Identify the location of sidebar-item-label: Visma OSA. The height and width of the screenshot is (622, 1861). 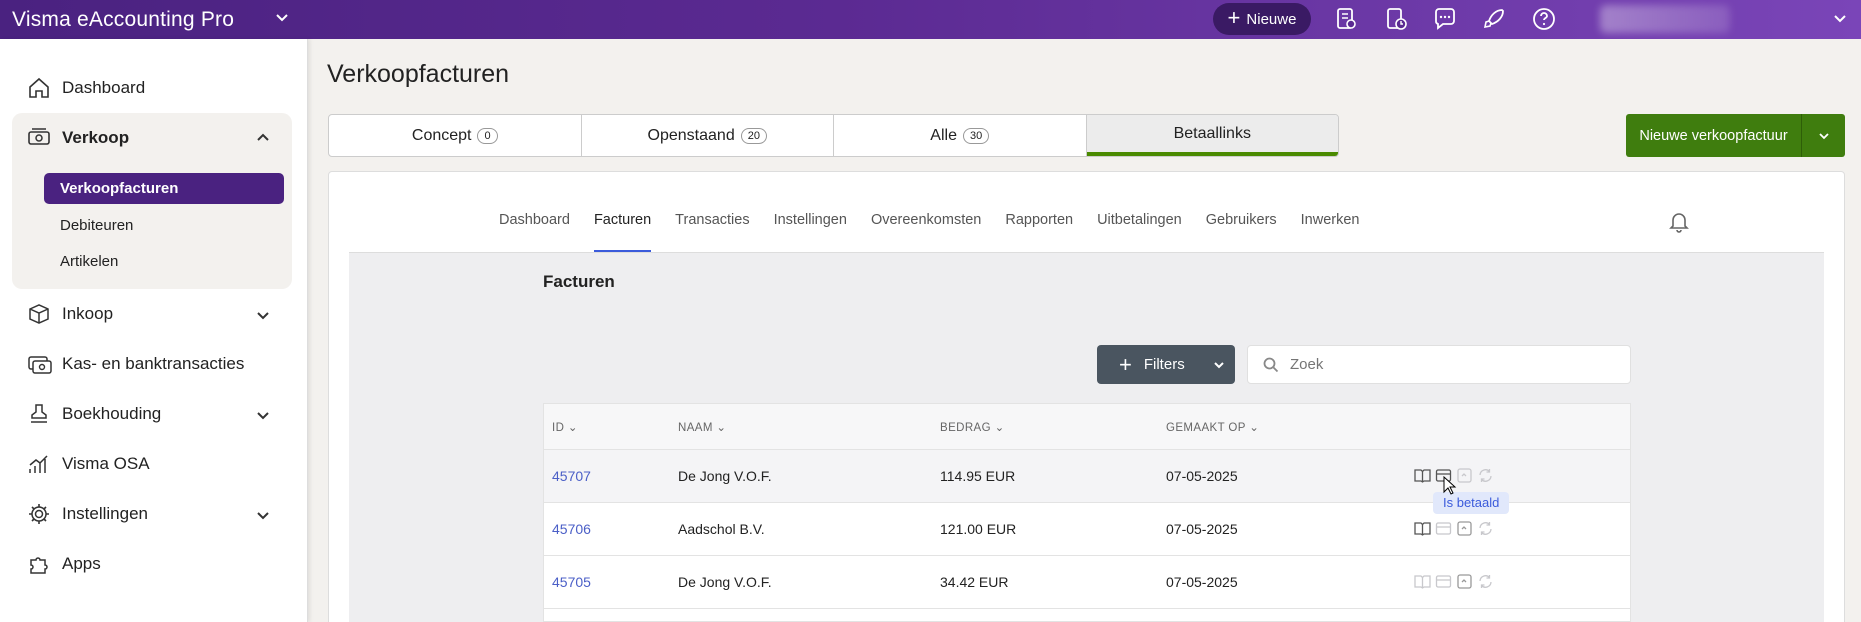
(106, 463).